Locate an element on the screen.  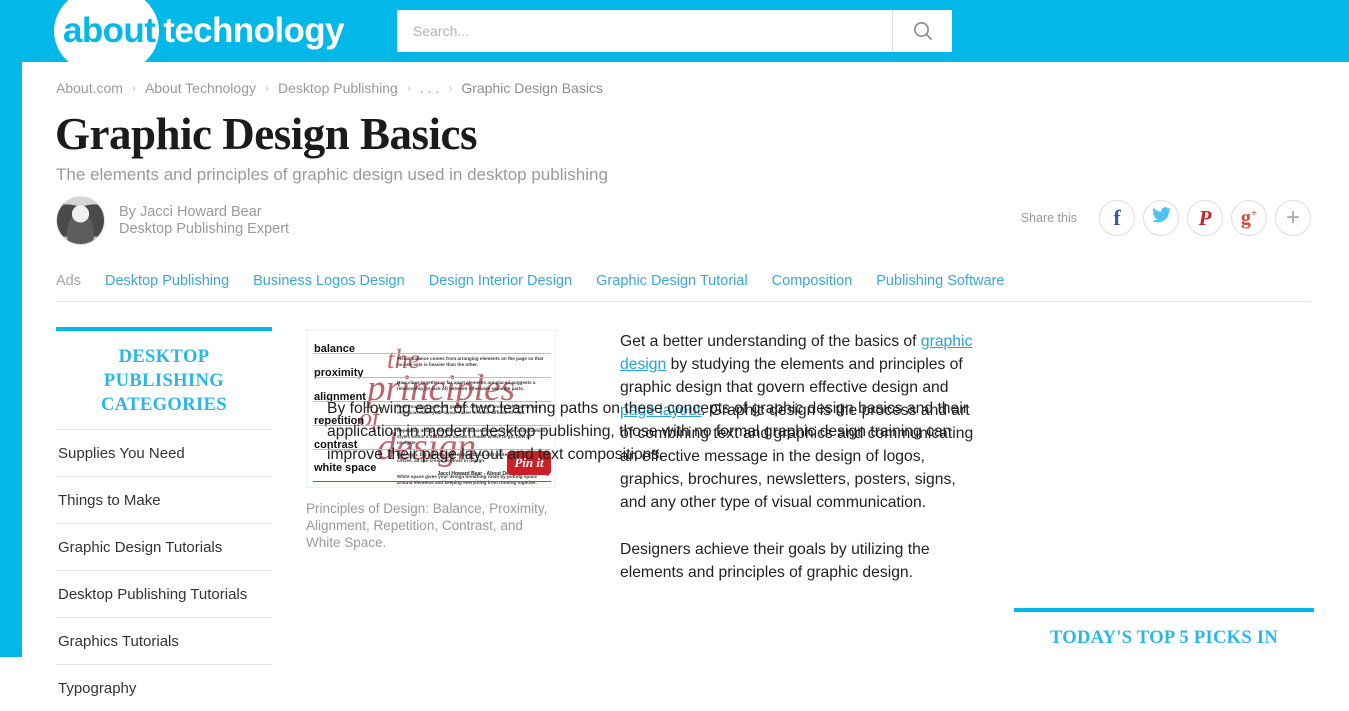
breadcrumb-item-ellipsis: . . . is located at coordinates (429, 88).